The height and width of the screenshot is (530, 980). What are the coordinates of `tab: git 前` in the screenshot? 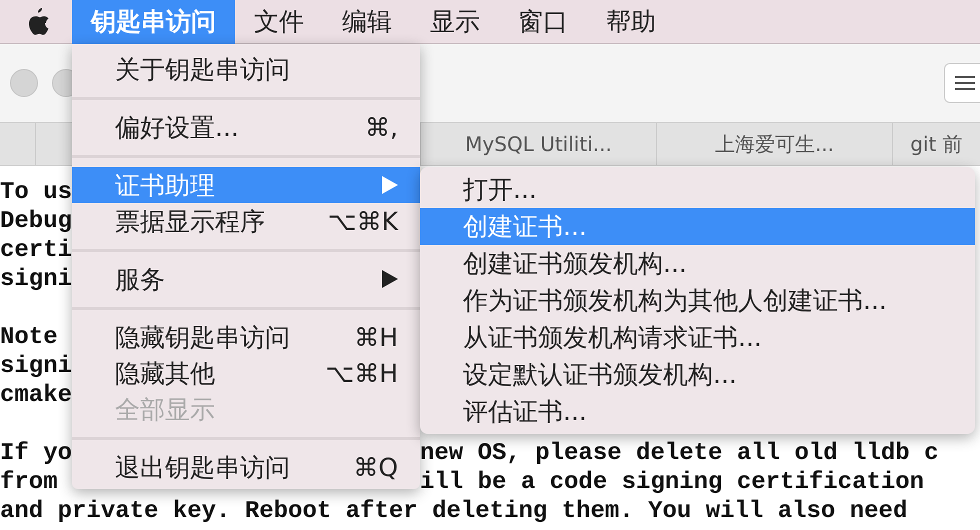 It's located at (936, 144).